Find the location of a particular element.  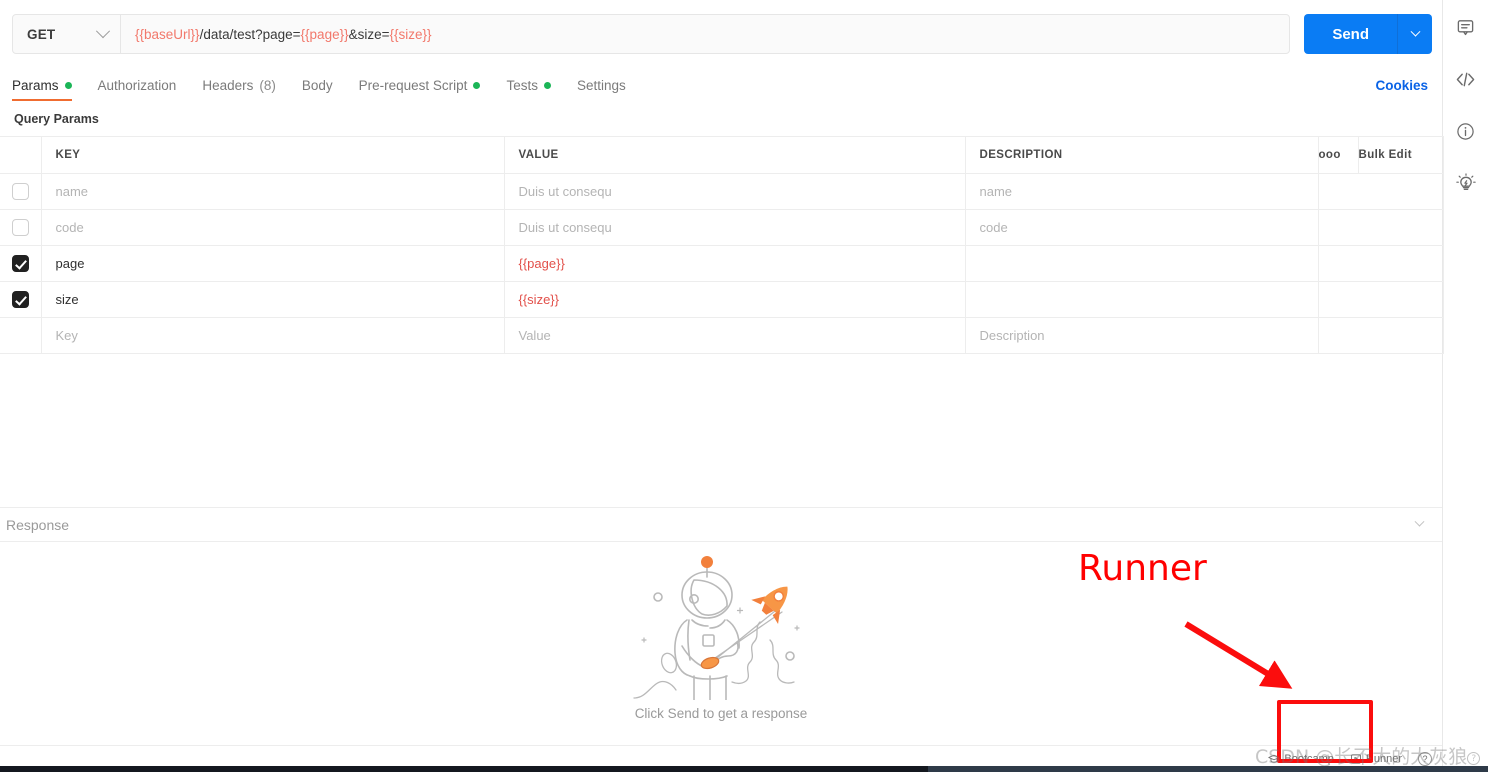

header-key: KEY is located at coordinates (273, 155).